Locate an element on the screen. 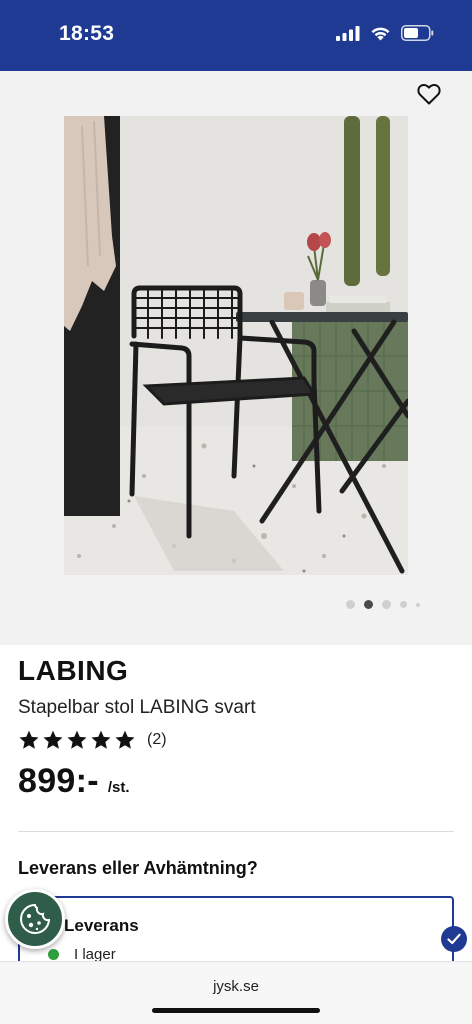  favorite-button is located at coordinates (429, 94).